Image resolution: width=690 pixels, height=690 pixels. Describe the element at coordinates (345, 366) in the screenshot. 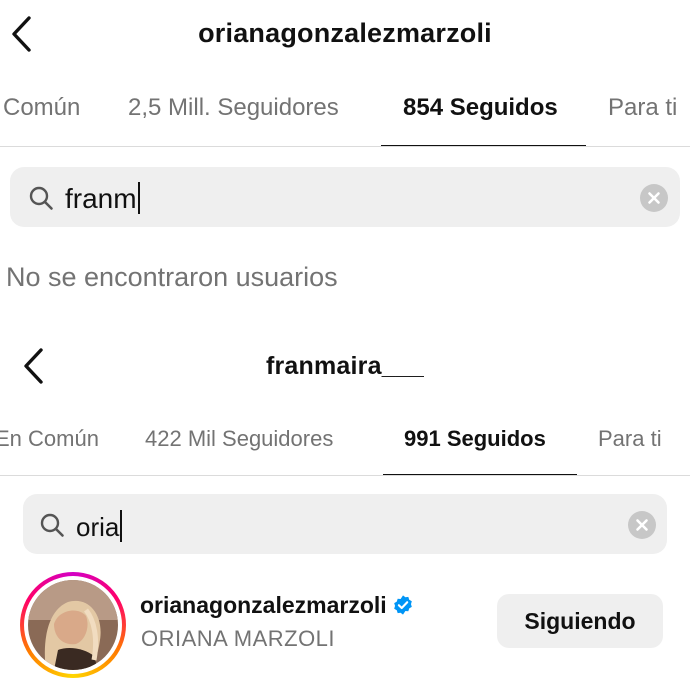

I see `profile-username-title: franmaira___` at that location.